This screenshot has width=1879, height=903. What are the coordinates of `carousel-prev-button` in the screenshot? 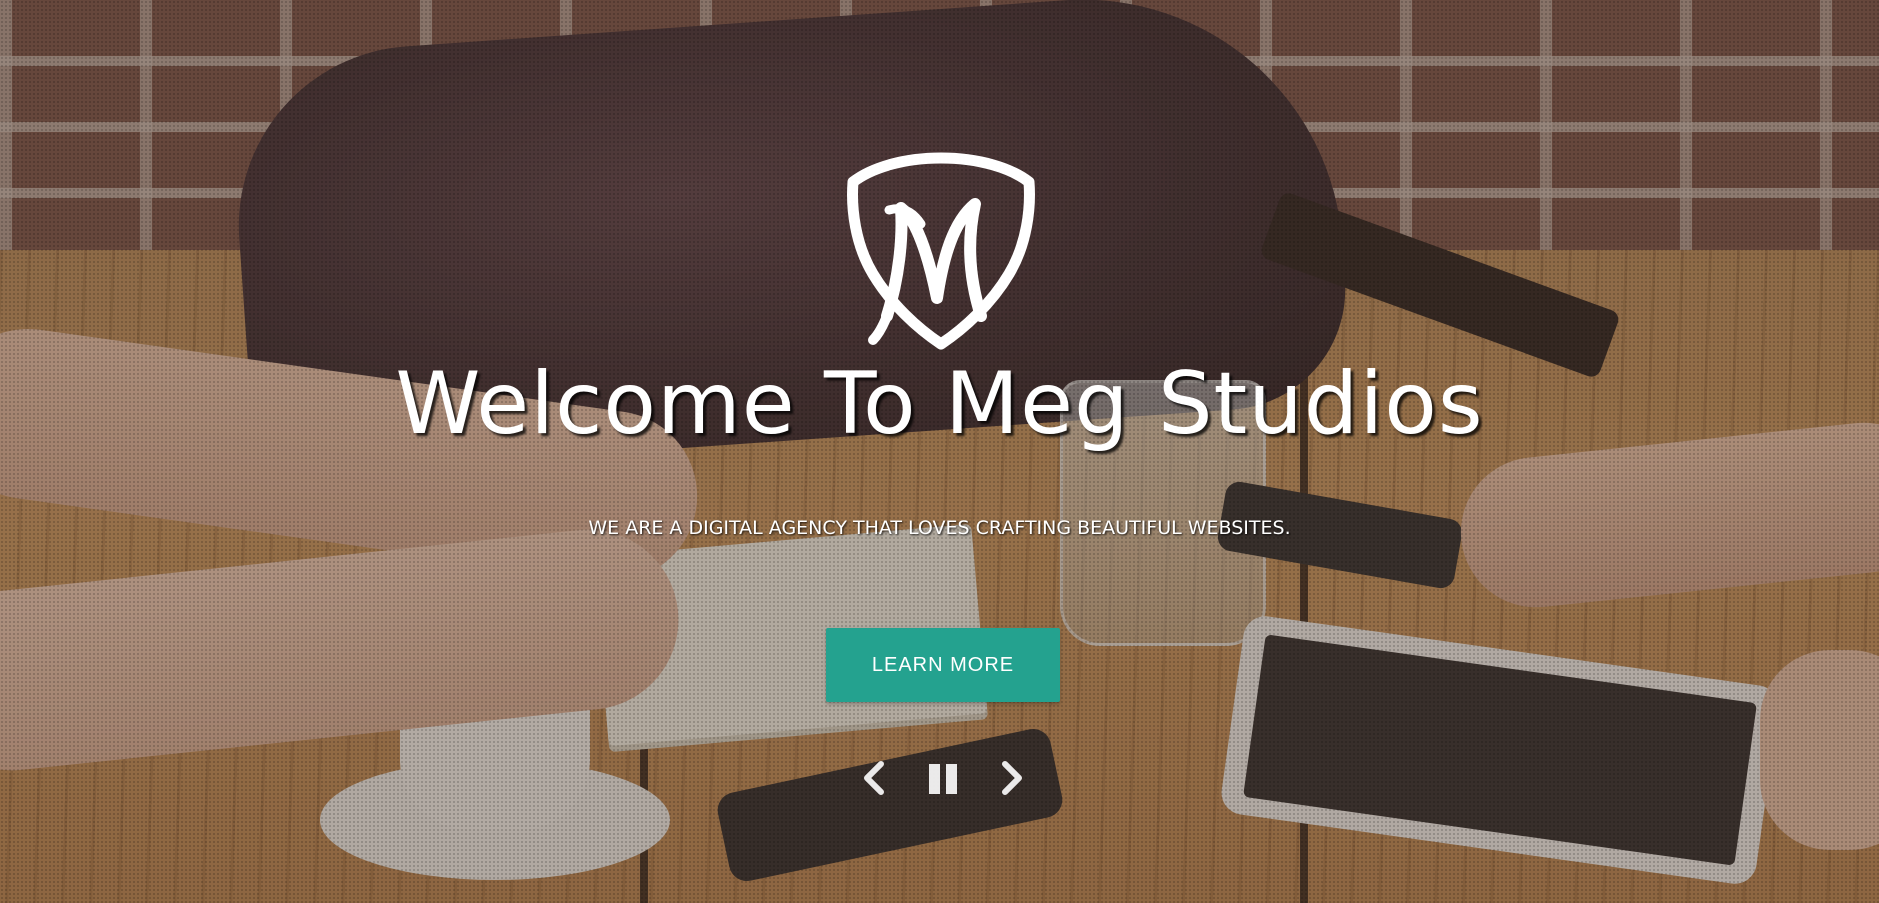 It's located at (875, 778).